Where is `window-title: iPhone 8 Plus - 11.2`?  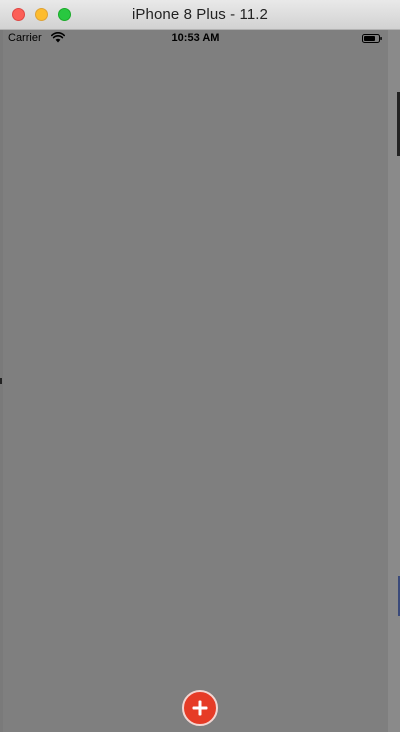
window-title: iPhone 8 Plus - 11.2 is located at coordinates (200, 14).